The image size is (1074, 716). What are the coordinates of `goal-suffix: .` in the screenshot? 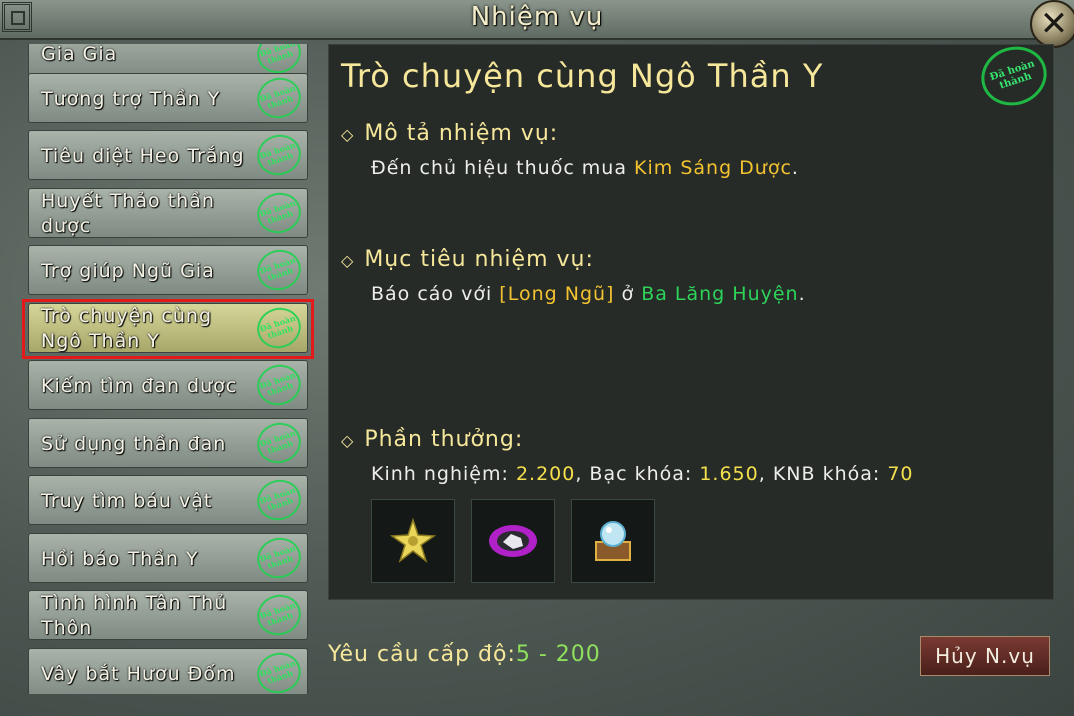 It's located at (802, 294).